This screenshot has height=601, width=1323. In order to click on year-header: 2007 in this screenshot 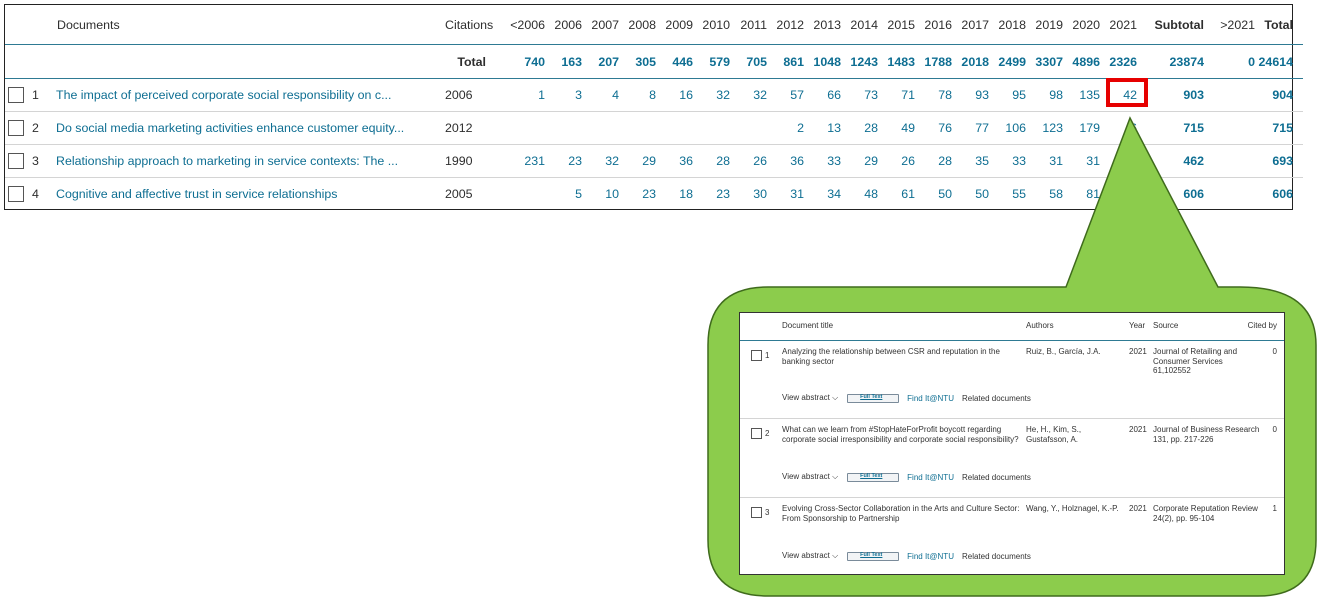, I will do `click(600, 25)`.